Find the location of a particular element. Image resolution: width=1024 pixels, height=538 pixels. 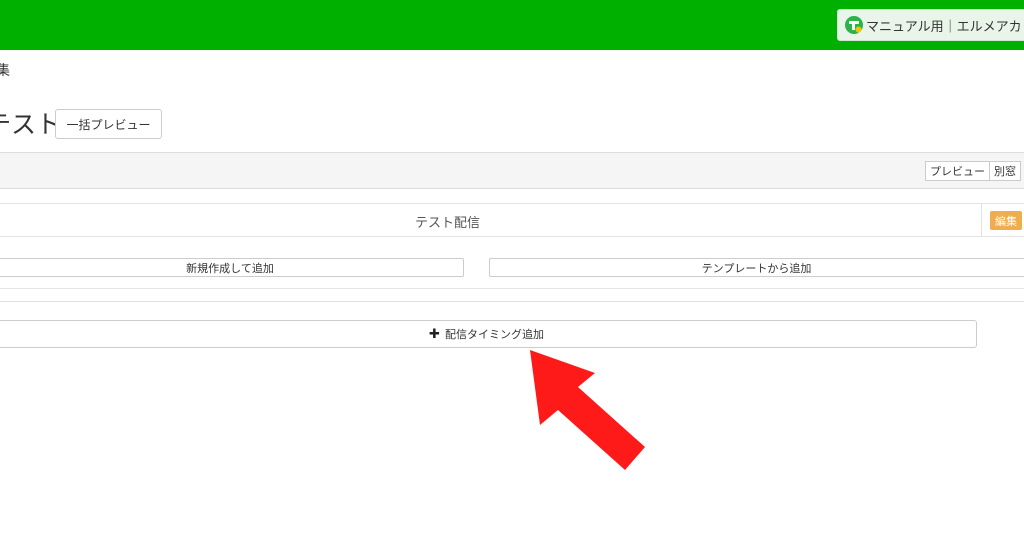

message-title: テスト配信 is located at coordinates (448, 223).